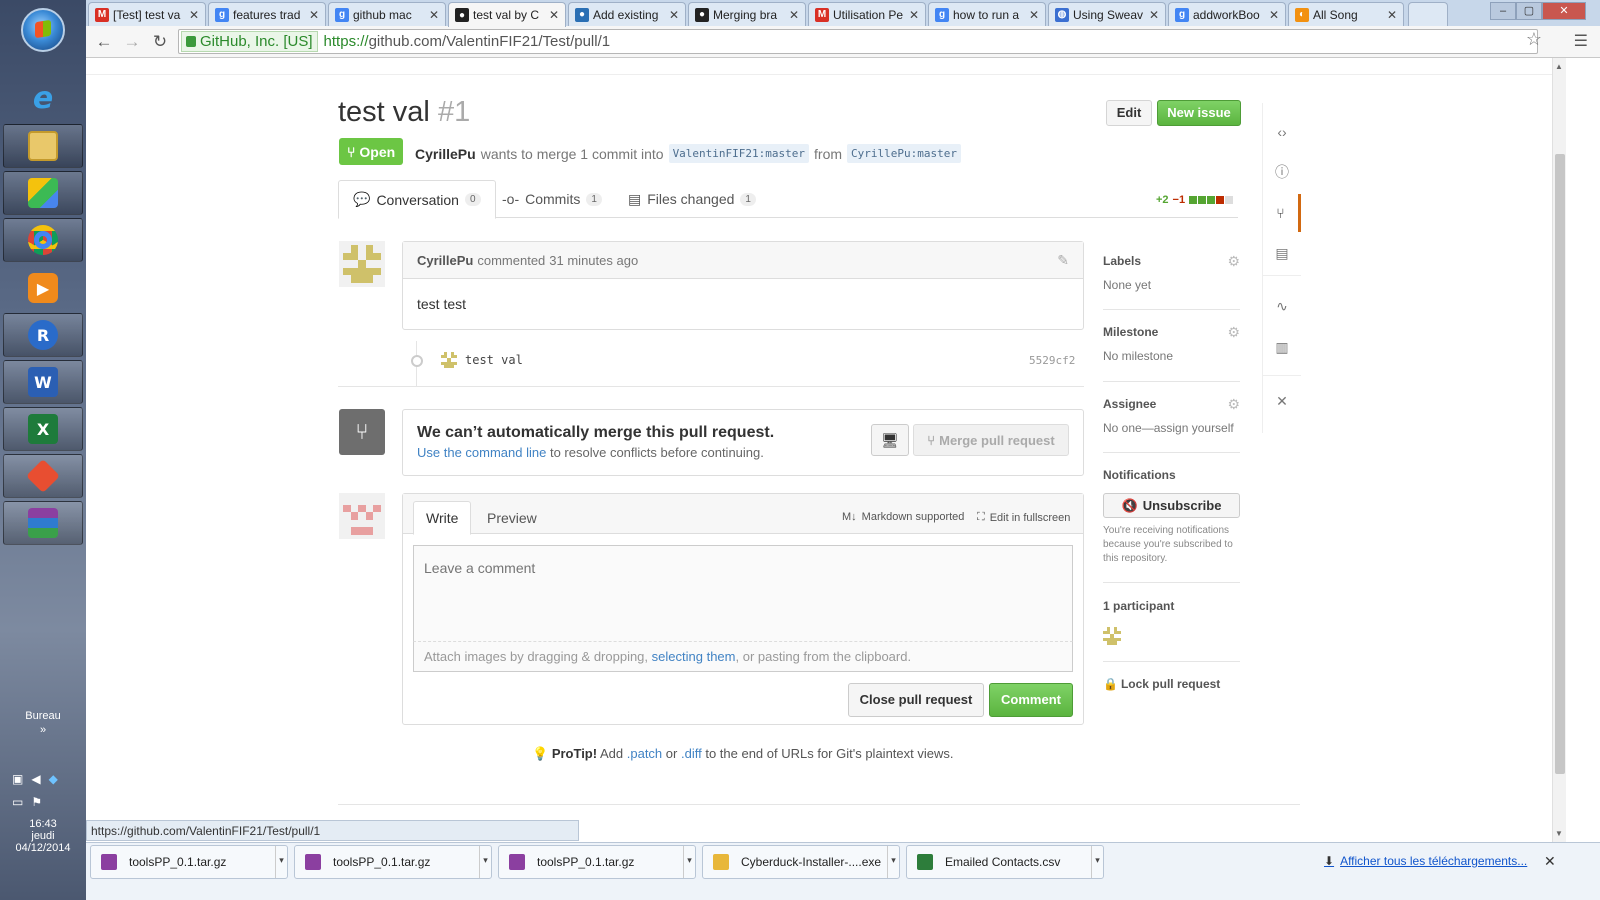 The height and width of the screenshot is (900, 1600). What do you see at coordinates (104, 42) in the screenshot?
I see `back-icon: ←` at bounding box center [104, 42].